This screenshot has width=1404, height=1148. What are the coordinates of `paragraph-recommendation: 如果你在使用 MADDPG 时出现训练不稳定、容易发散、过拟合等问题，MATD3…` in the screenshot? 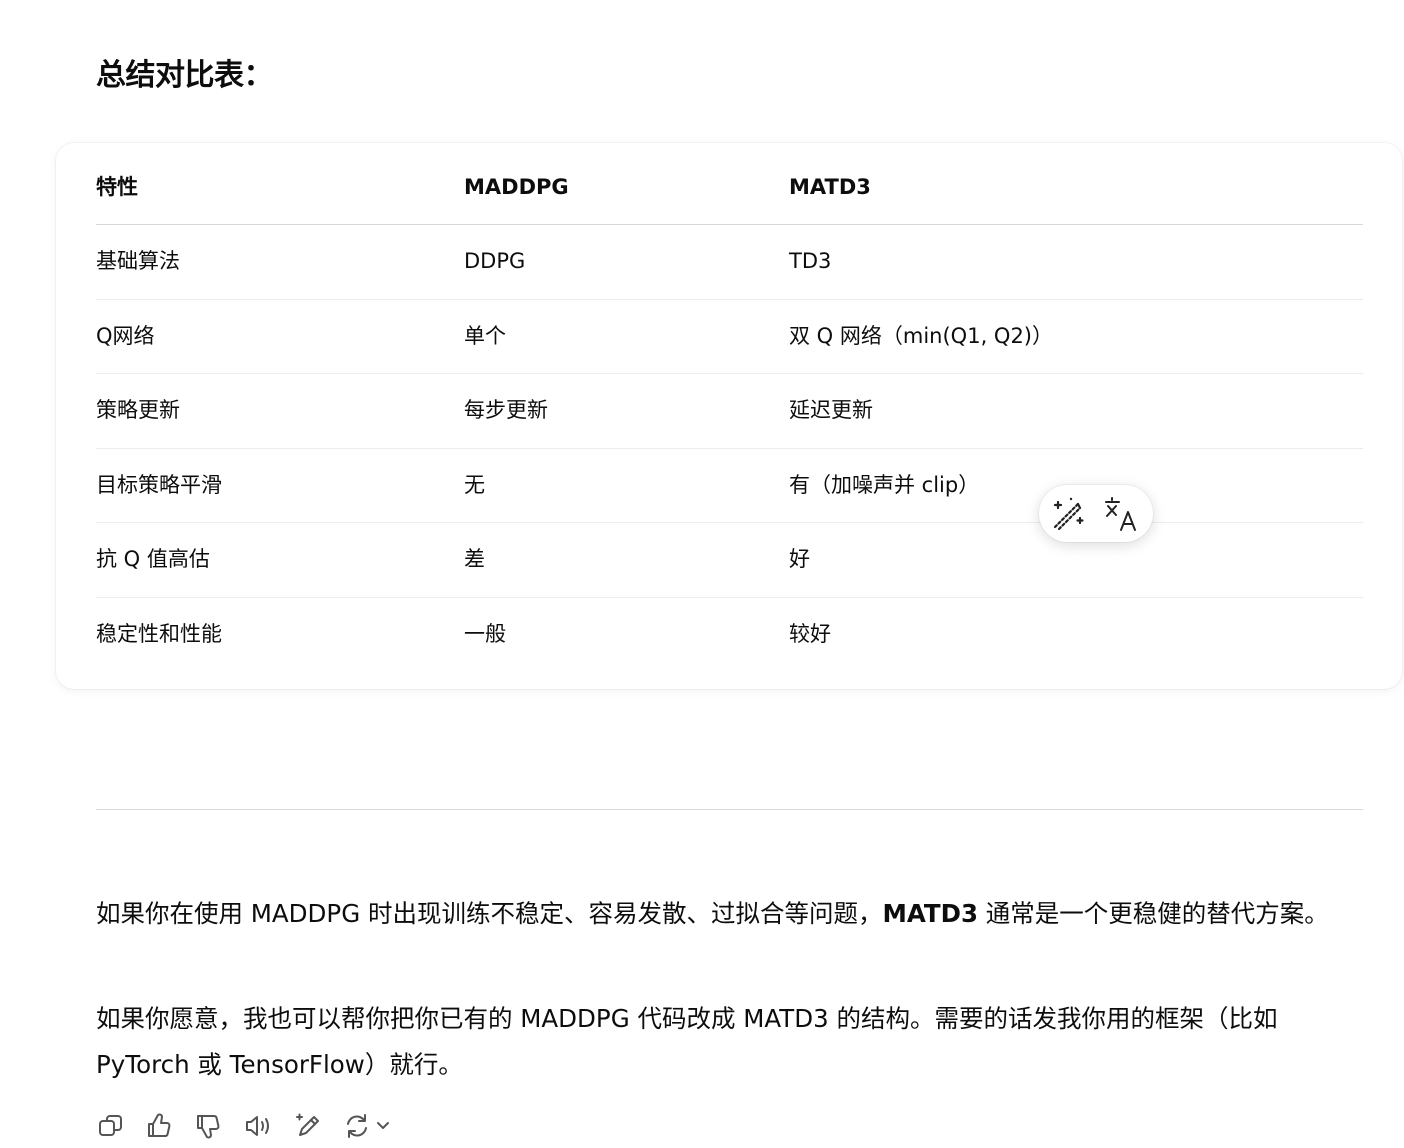 It's located at (729, 914).